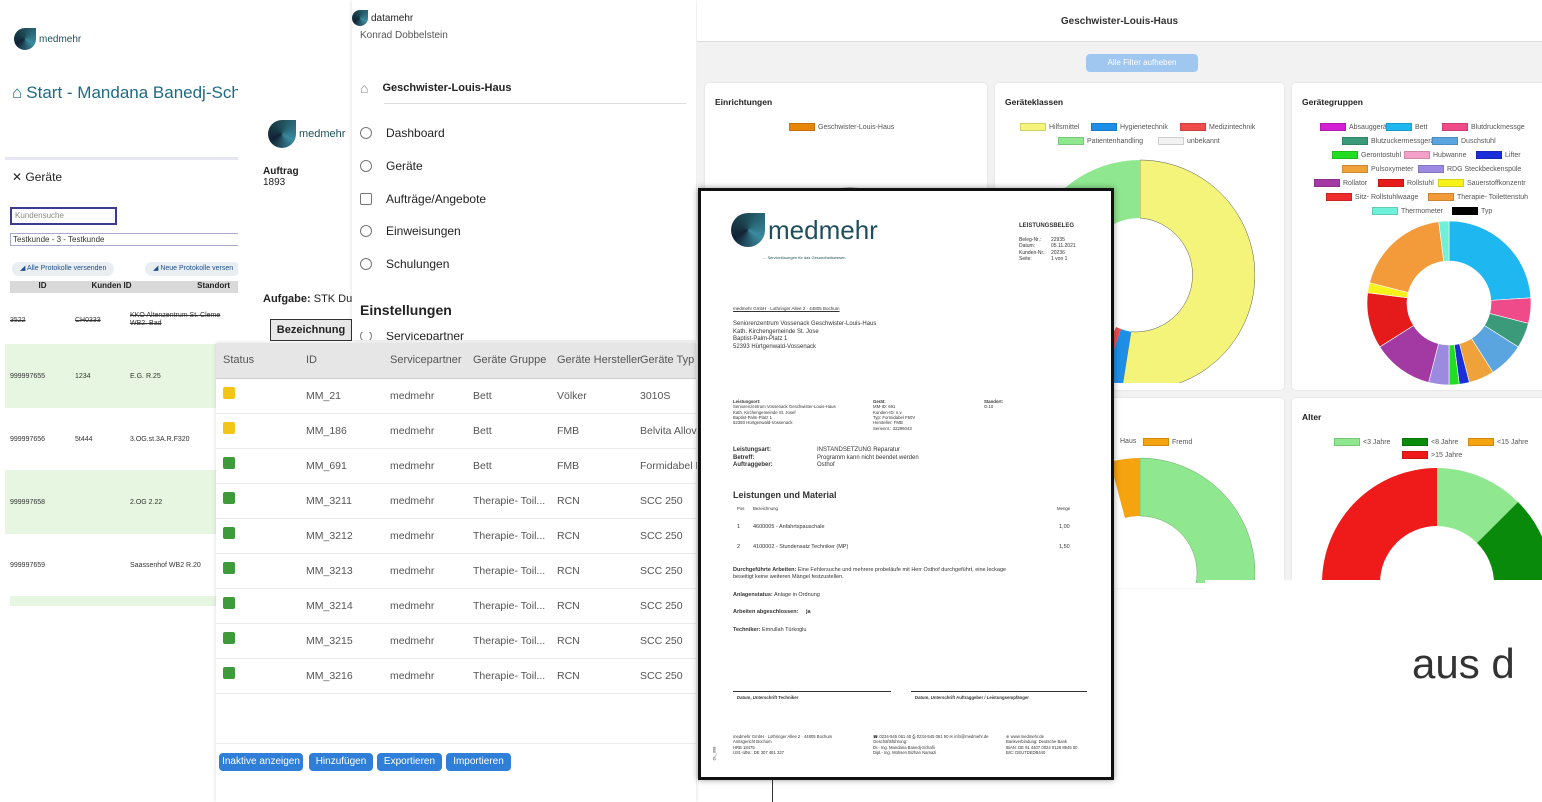  I want to click on row-id: 999997656, so click(28, 439).